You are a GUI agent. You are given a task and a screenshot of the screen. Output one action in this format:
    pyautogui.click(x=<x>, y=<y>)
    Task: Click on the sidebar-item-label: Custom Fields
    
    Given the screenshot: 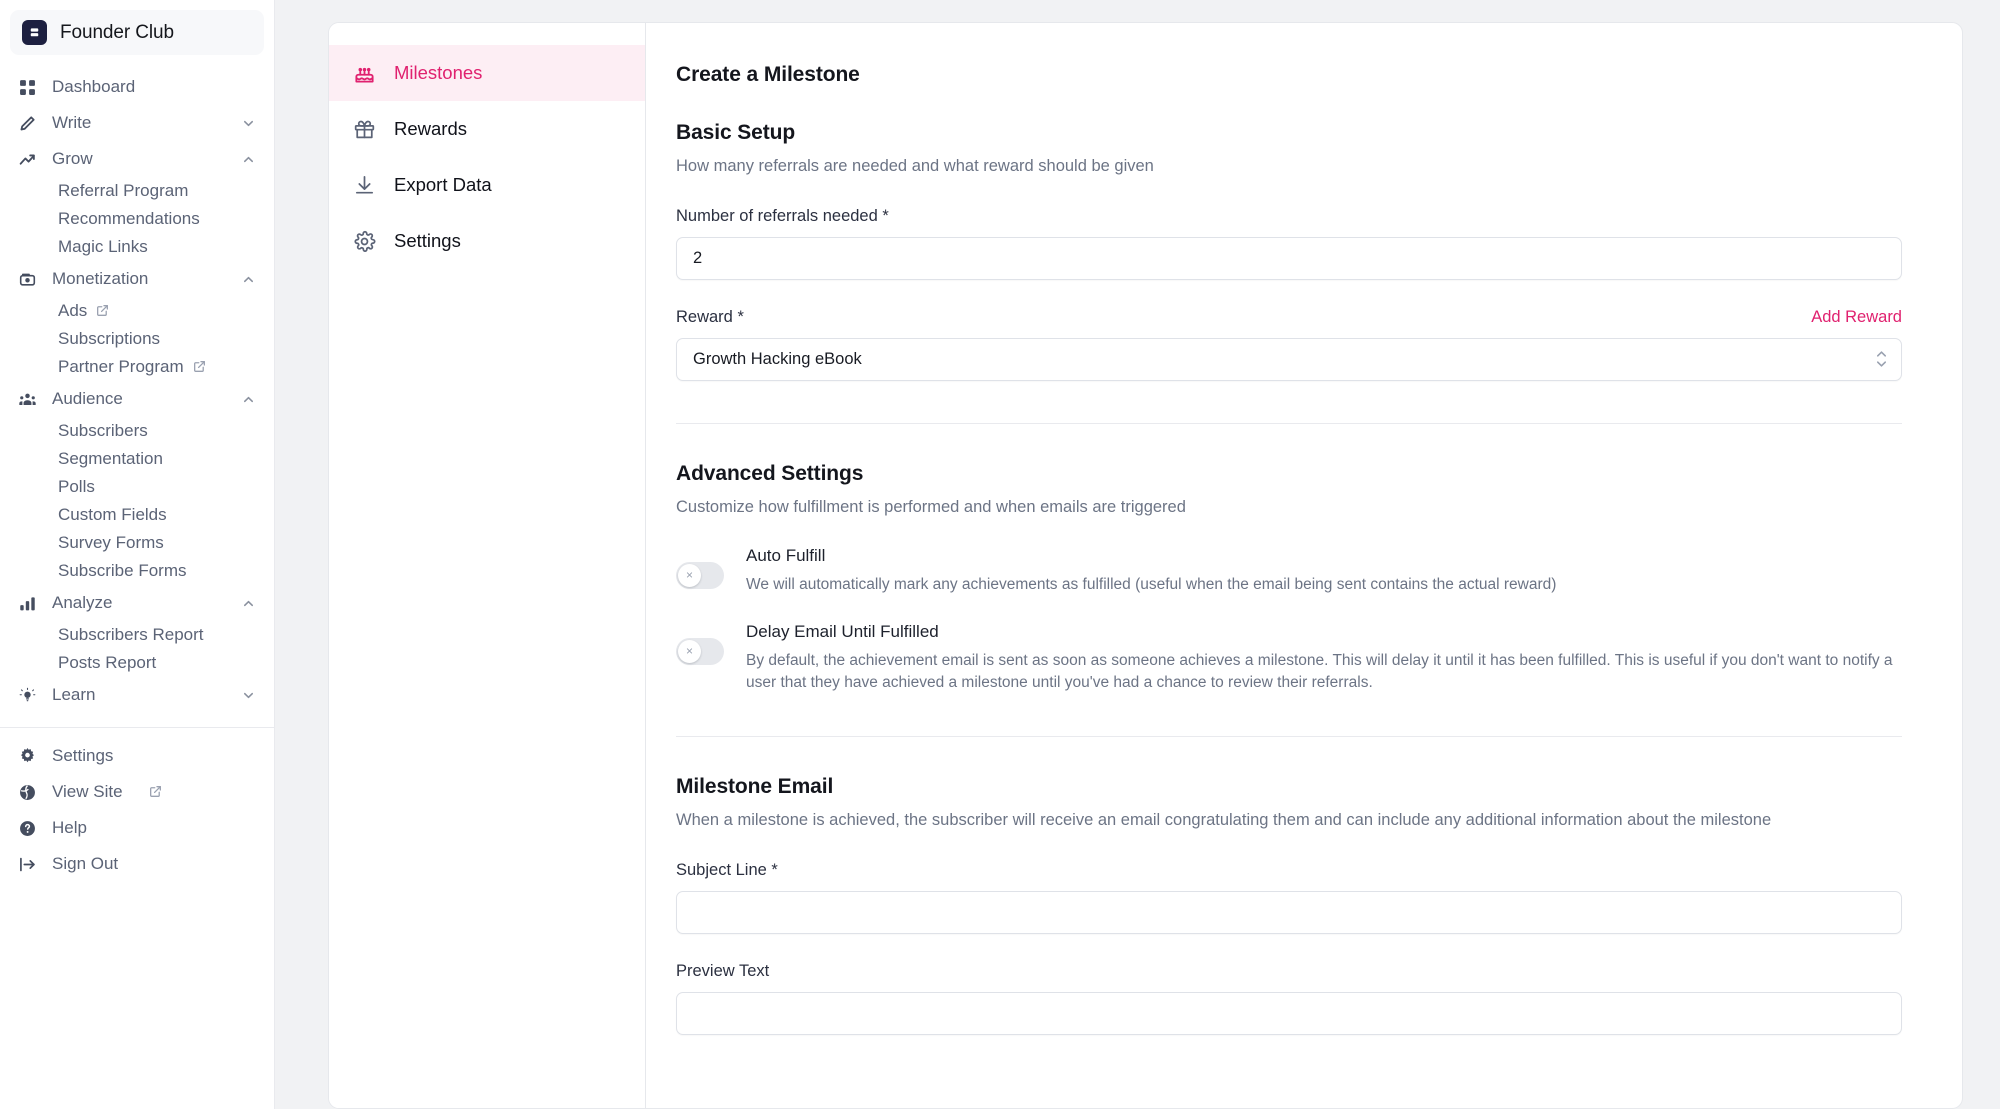 What is the action you would take?
    pyautogui.click(x=112, y=514)
    